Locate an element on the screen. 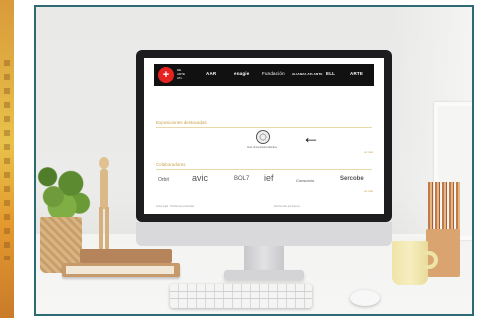  seal-caption: Aula Universitaria Atlantica is located at coordinates (262, 147).